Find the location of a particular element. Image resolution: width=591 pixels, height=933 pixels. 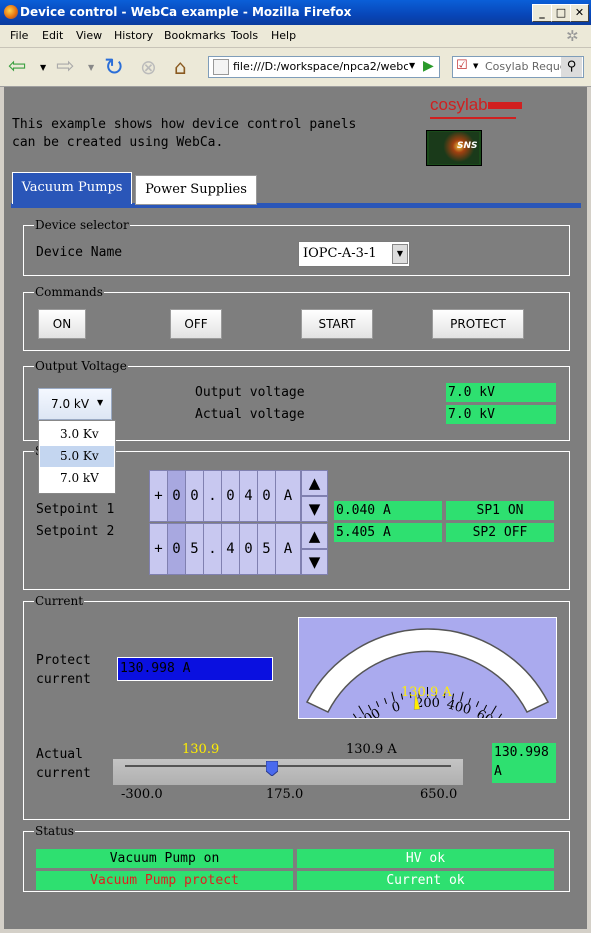

voltage-option: 5.0 Kv is located at coordinates (77, 456).